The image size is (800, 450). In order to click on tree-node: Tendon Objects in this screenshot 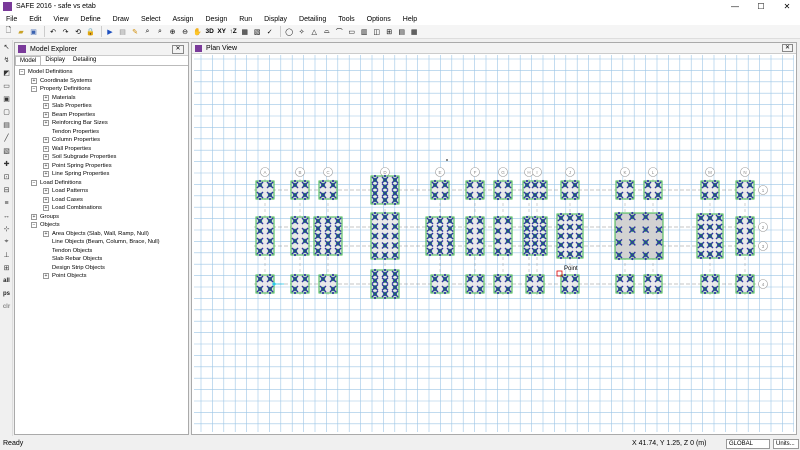, I will do `click(103, 251)`.